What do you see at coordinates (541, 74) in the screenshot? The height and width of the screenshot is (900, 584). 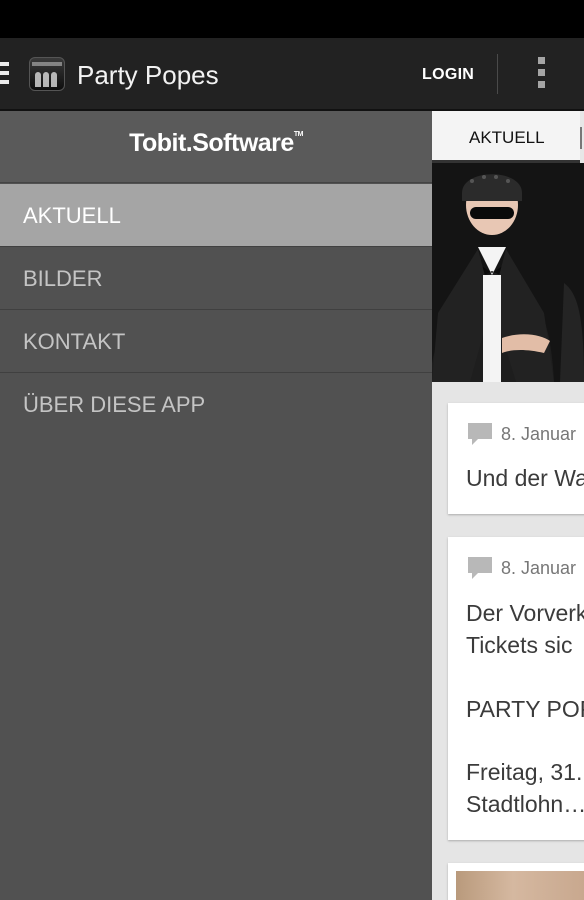 I see `overflow-menu-icon` at bounding box center [541, 74].